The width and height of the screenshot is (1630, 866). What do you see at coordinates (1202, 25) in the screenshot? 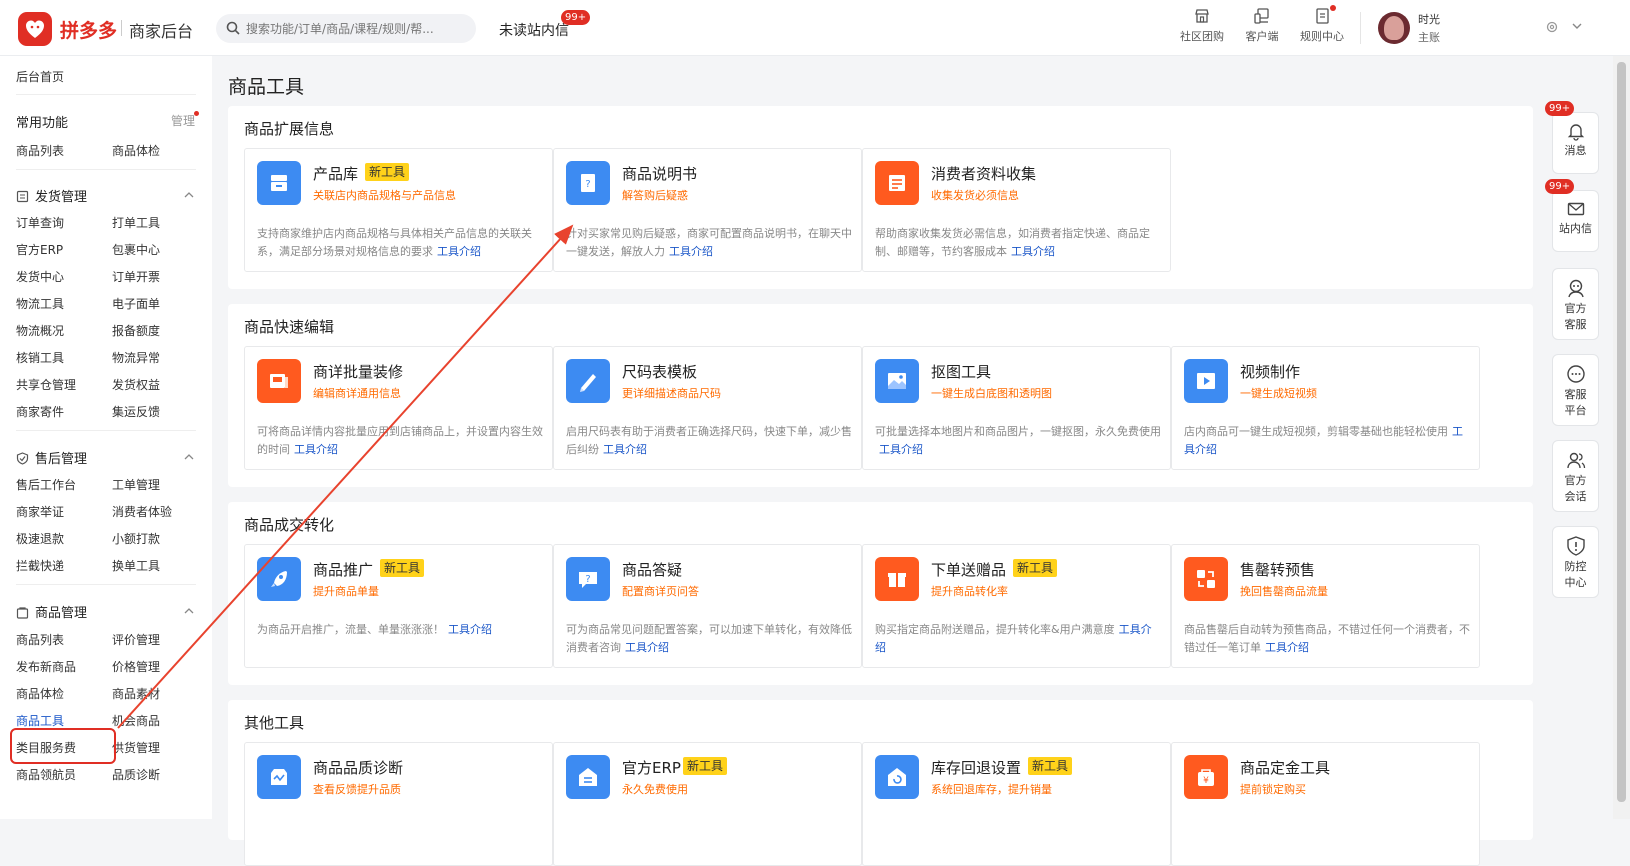
I see `community-group-link: 社区团购` at bounding box center [1202, 25].